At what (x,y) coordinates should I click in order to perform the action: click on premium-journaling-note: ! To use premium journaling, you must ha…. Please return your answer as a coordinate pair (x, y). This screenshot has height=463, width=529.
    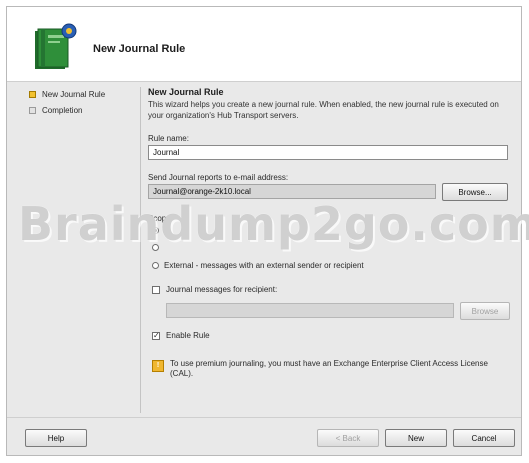
    Looking at the image, I should click on (327, 369).